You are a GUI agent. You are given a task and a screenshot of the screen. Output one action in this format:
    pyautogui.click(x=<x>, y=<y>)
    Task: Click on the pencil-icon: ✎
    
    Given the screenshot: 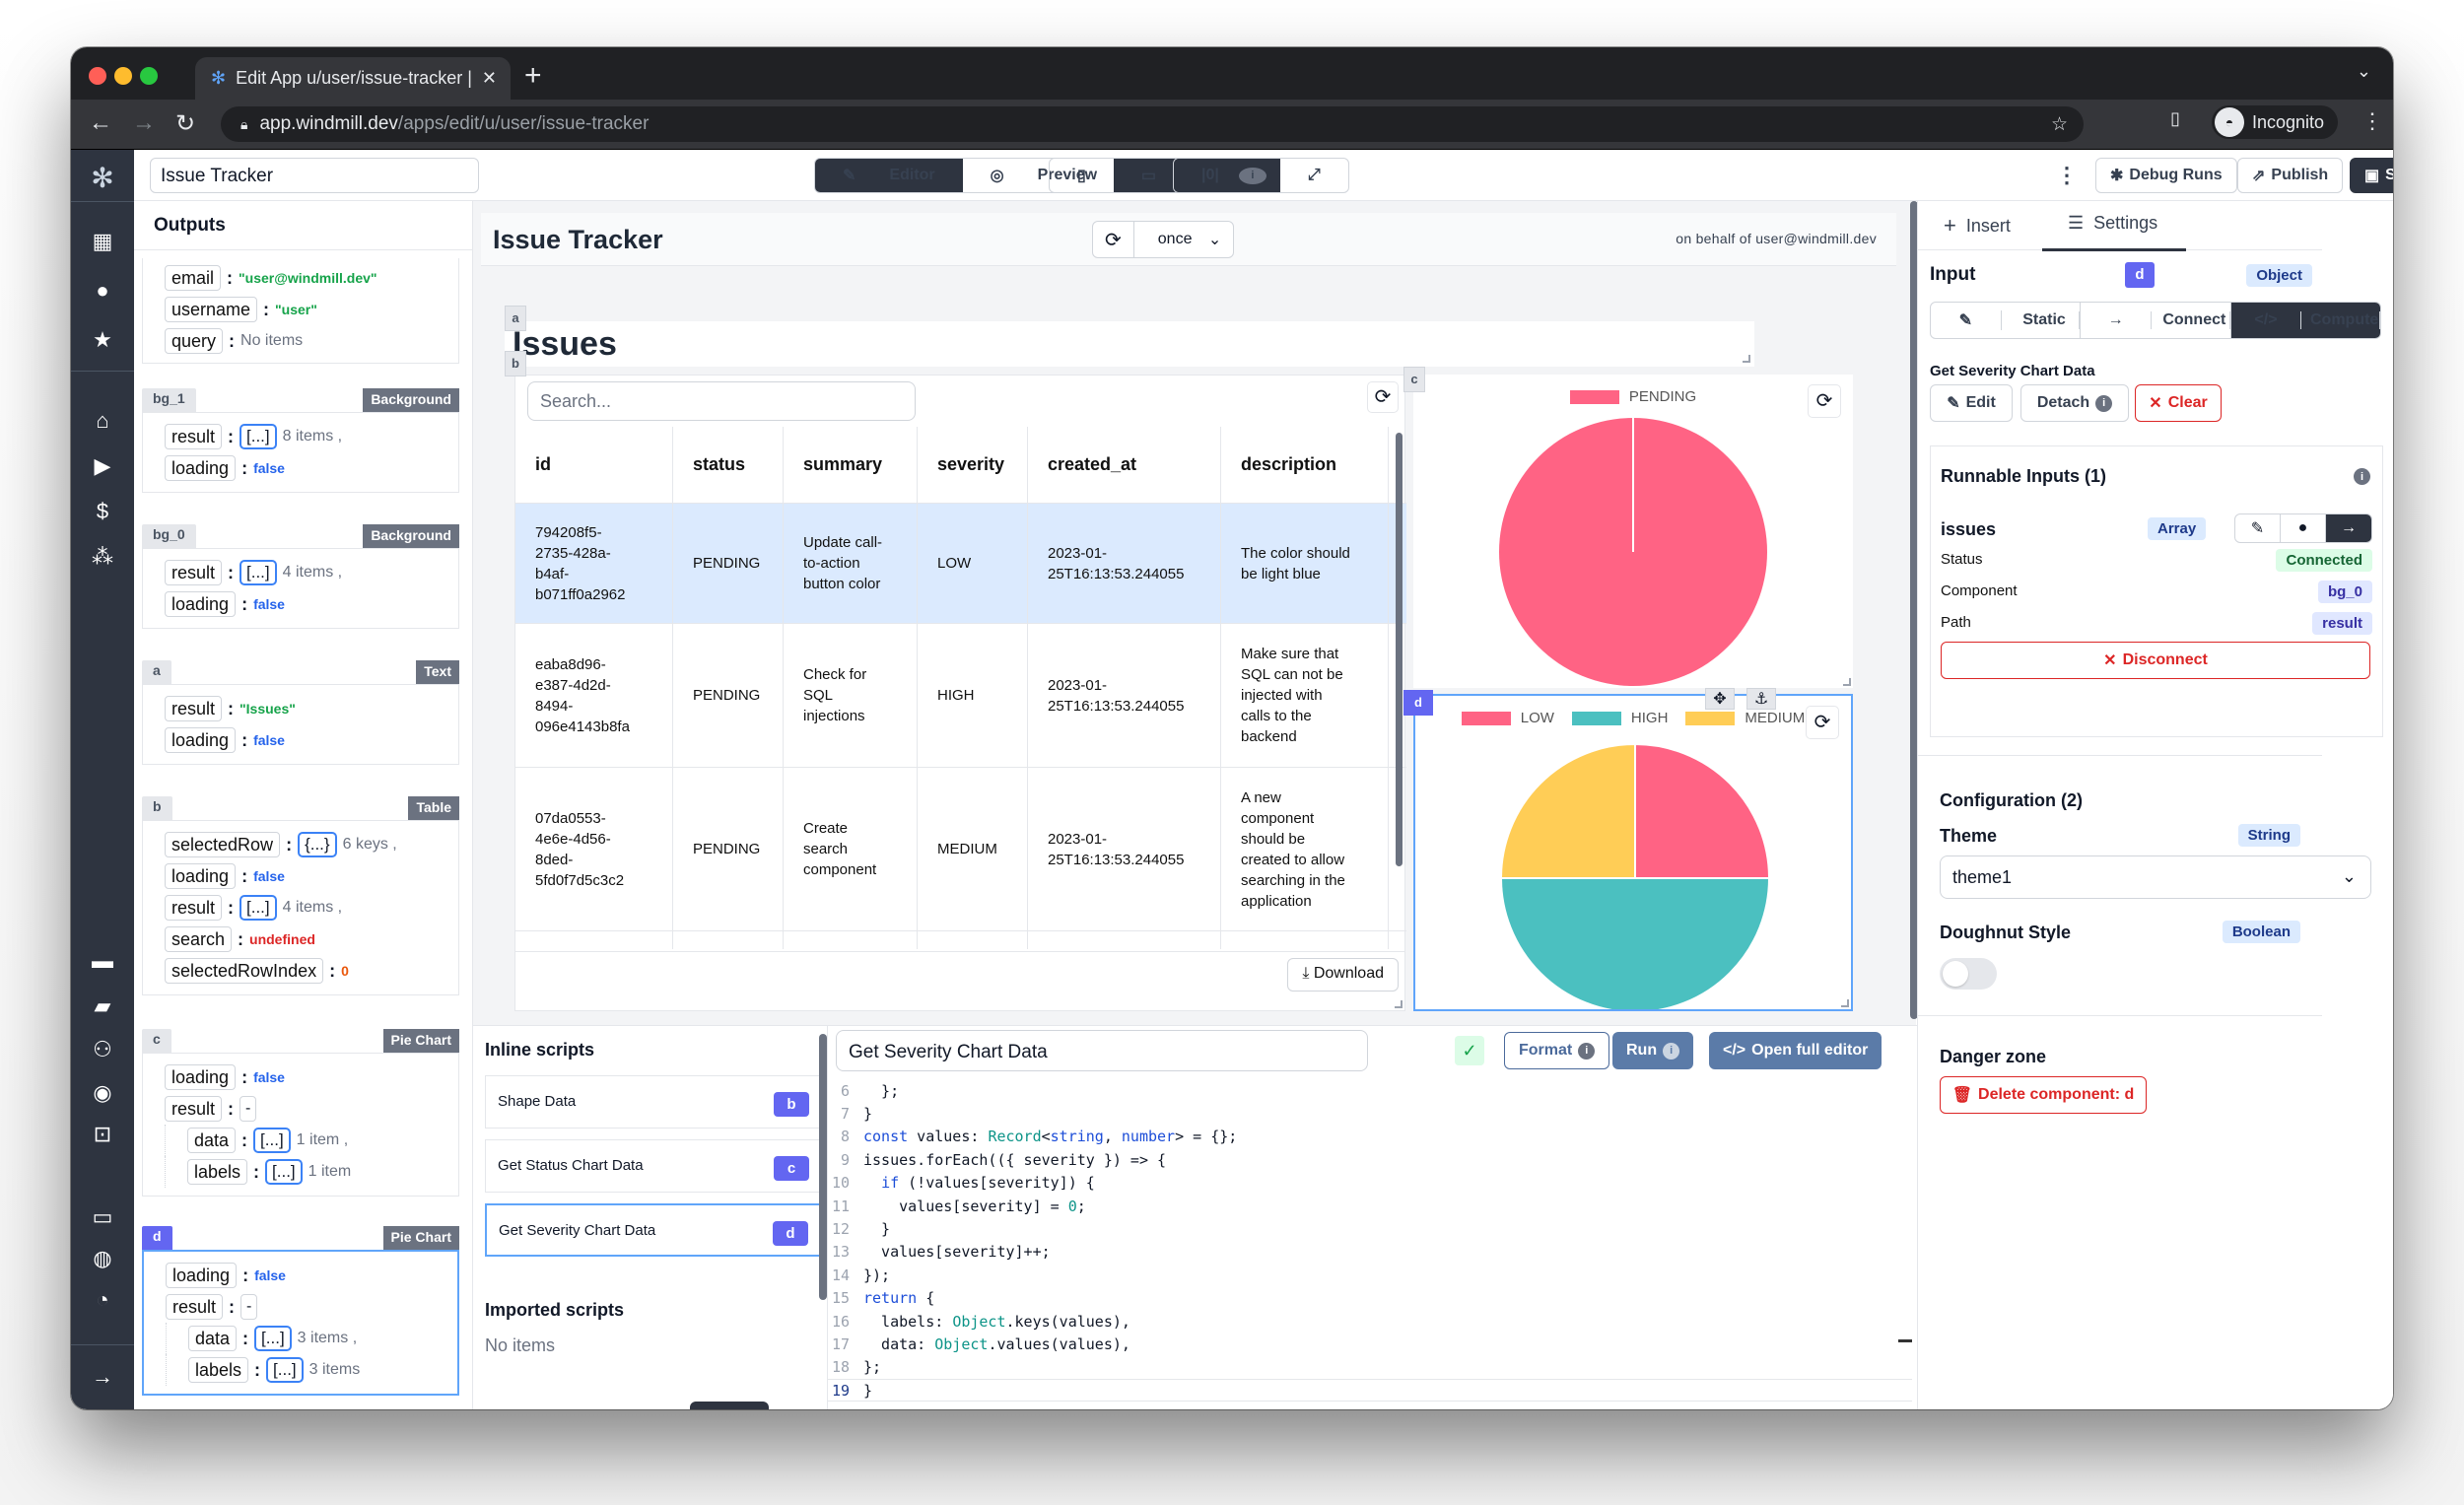 What is the action you would take?
    pyautogui.click(x=2258, y=528)
    